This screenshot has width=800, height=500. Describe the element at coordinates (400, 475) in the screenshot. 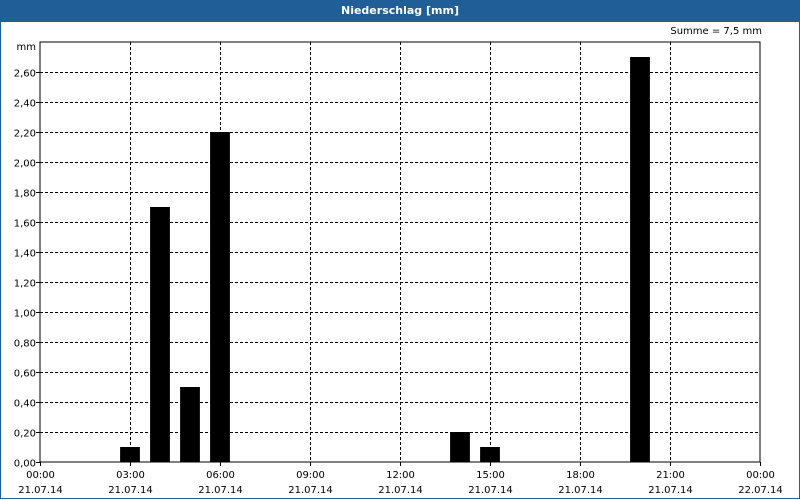

I see `x-tick-label-time: 12:00` at that location.